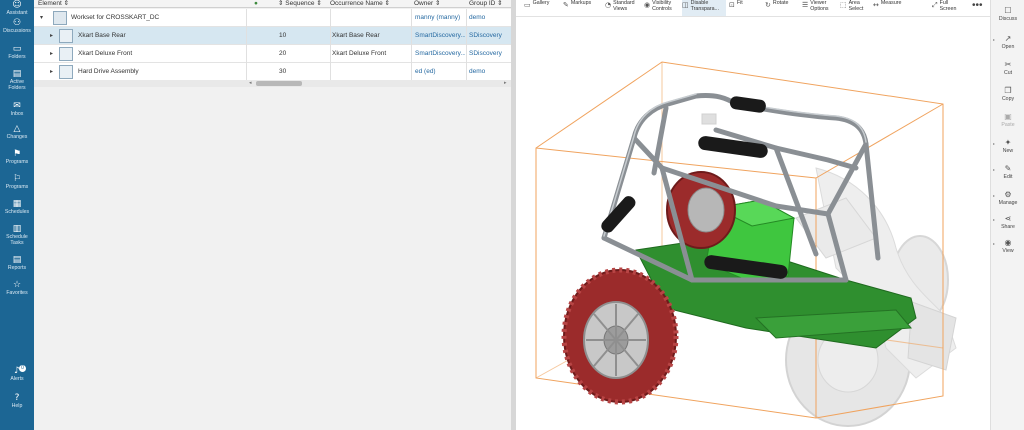 The height and width of the screenshot is (430, 1024). Describe the element at coordinates (541, 8) in the screenshot. I see `gallery-button: ▭ Gallery` at that location.